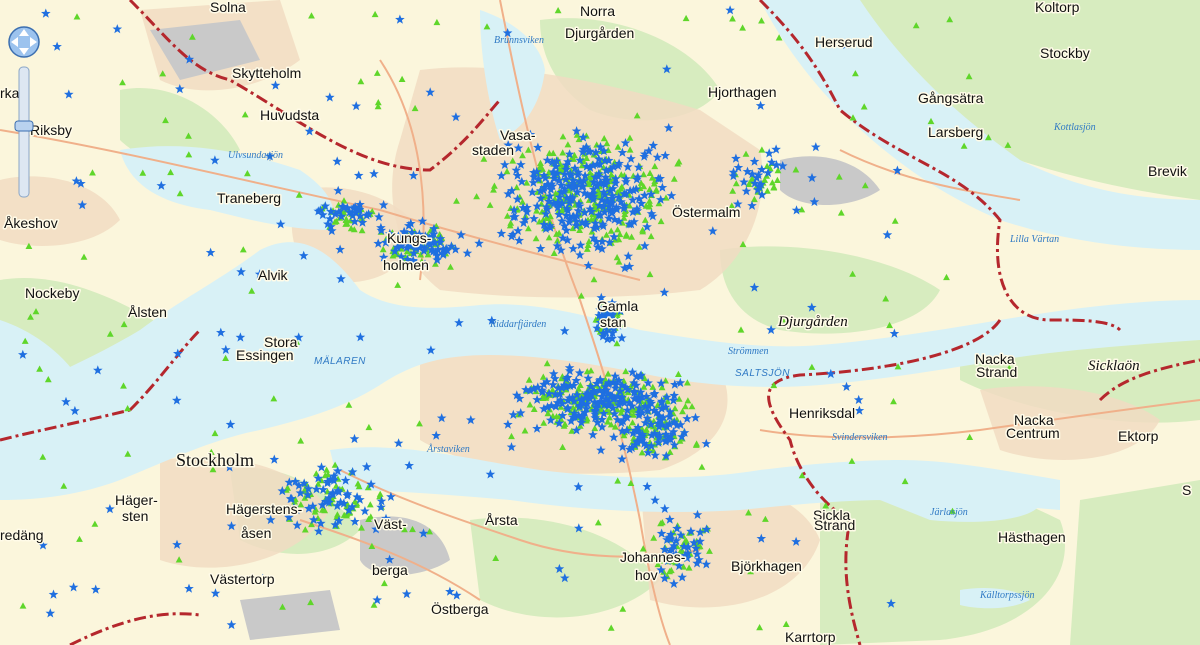  Describe the element at coordinates (256, 533) in the screenshot. I see `place-label: åsen` at that location.